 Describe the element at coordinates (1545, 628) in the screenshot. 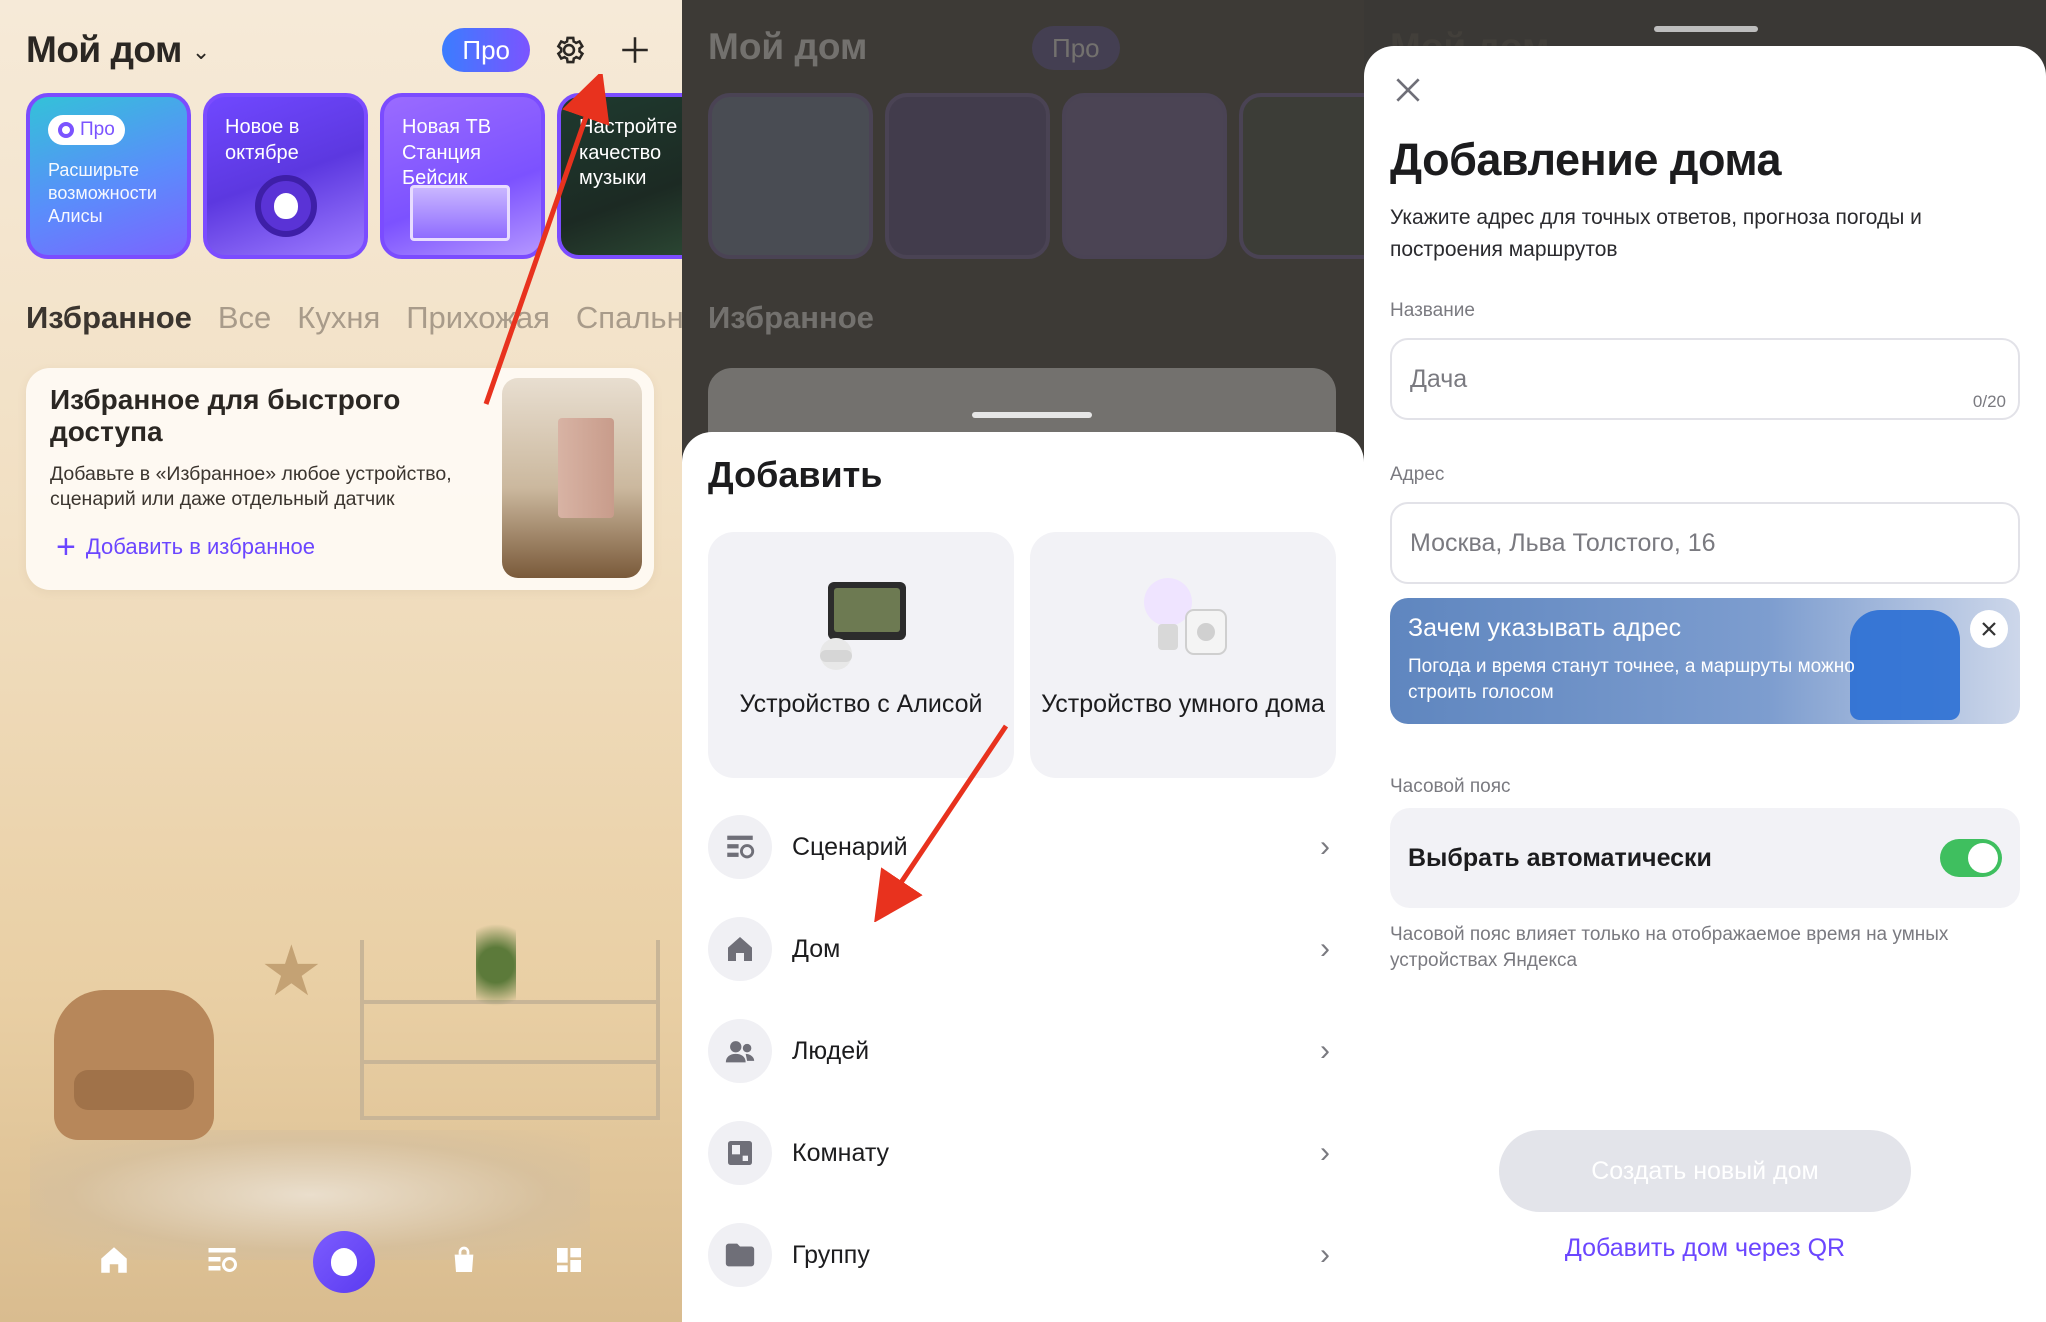

I see `banner-title: Зачем указывать адрес` at that location.